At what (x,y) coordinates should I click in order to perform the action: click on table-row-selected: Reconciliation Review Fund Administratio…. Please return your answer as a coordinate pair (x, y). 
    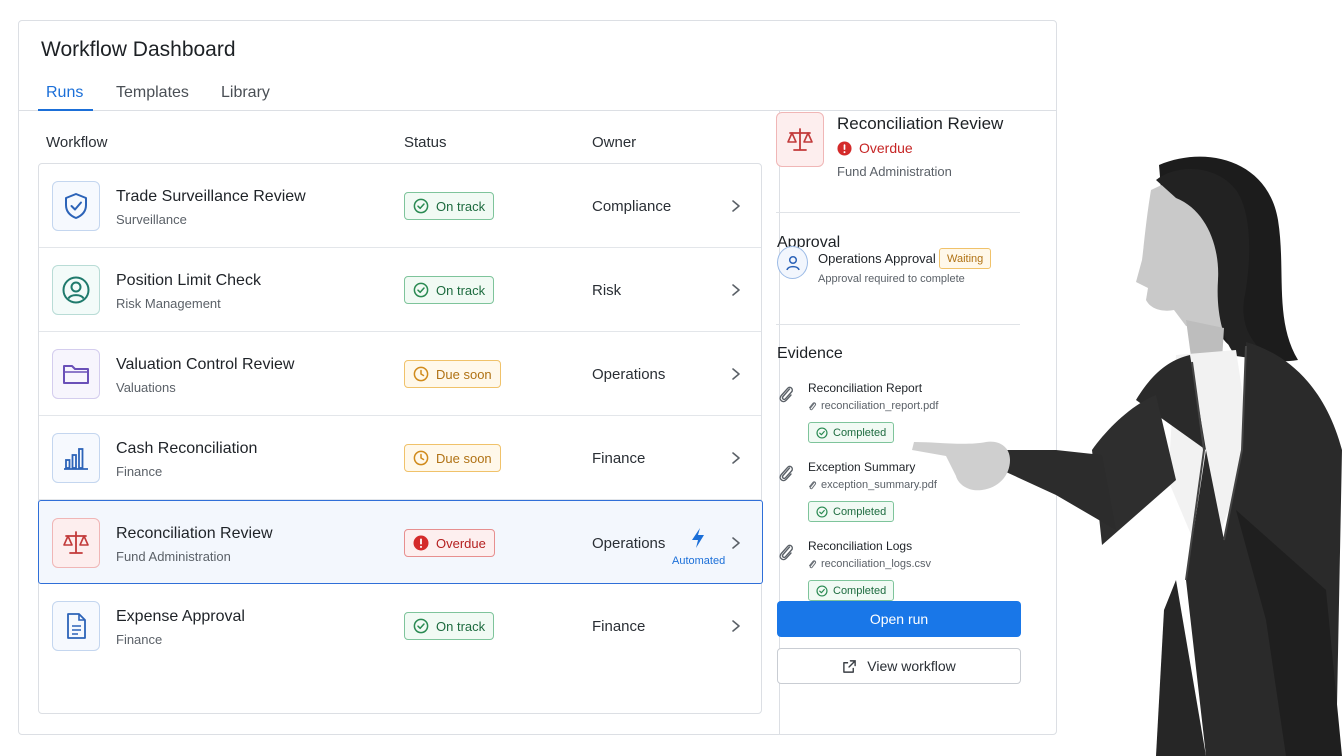
    Looking at the image, I should click on (400, 542).